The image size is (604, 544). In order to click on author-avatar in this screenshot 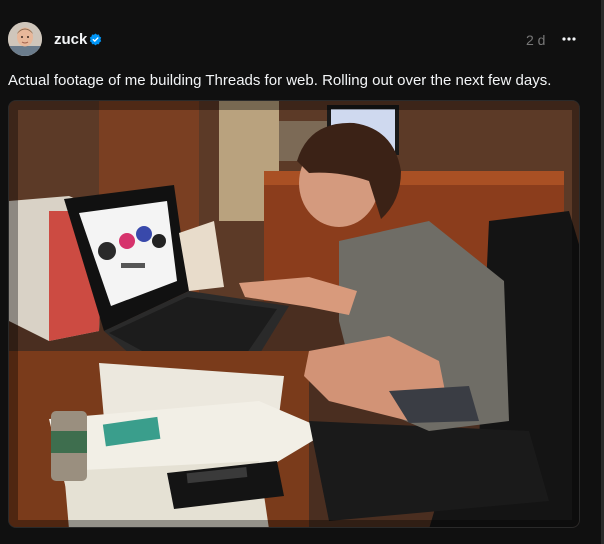, I will do `click(25, 39)`.